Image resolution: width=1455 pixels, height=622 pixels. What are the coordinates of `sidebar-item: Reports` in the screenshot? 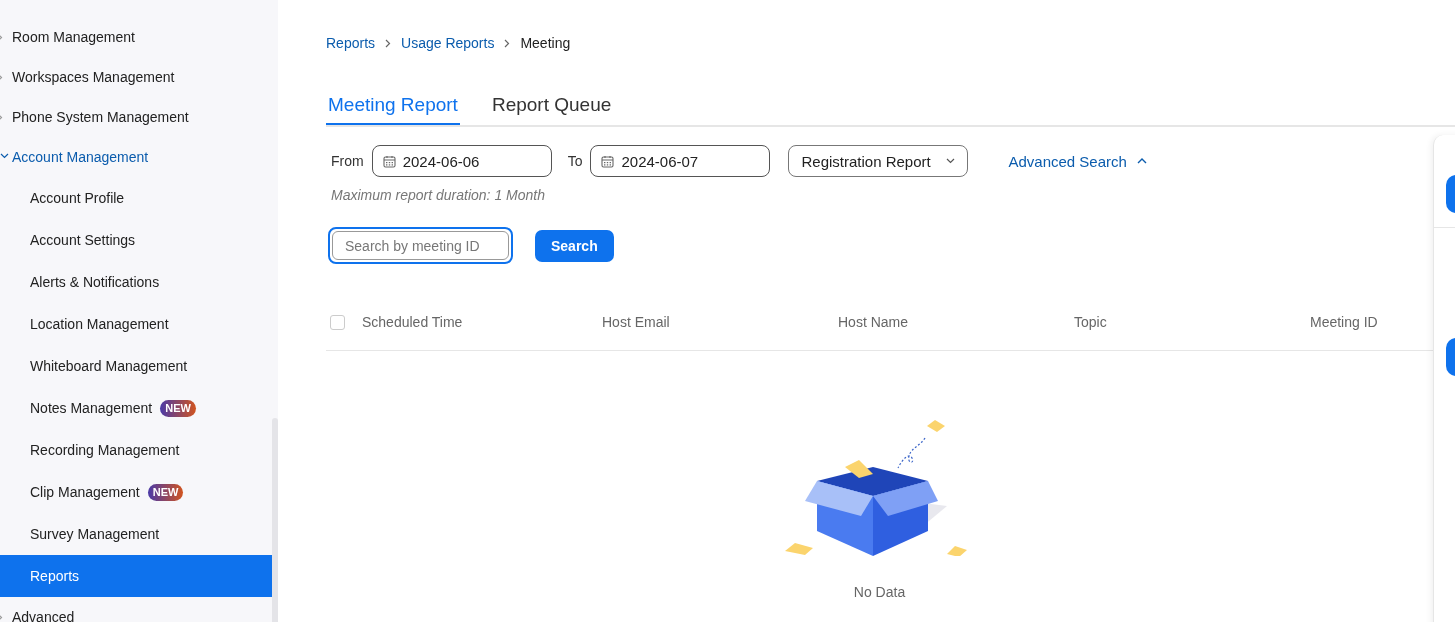 It's located at (136, 576).